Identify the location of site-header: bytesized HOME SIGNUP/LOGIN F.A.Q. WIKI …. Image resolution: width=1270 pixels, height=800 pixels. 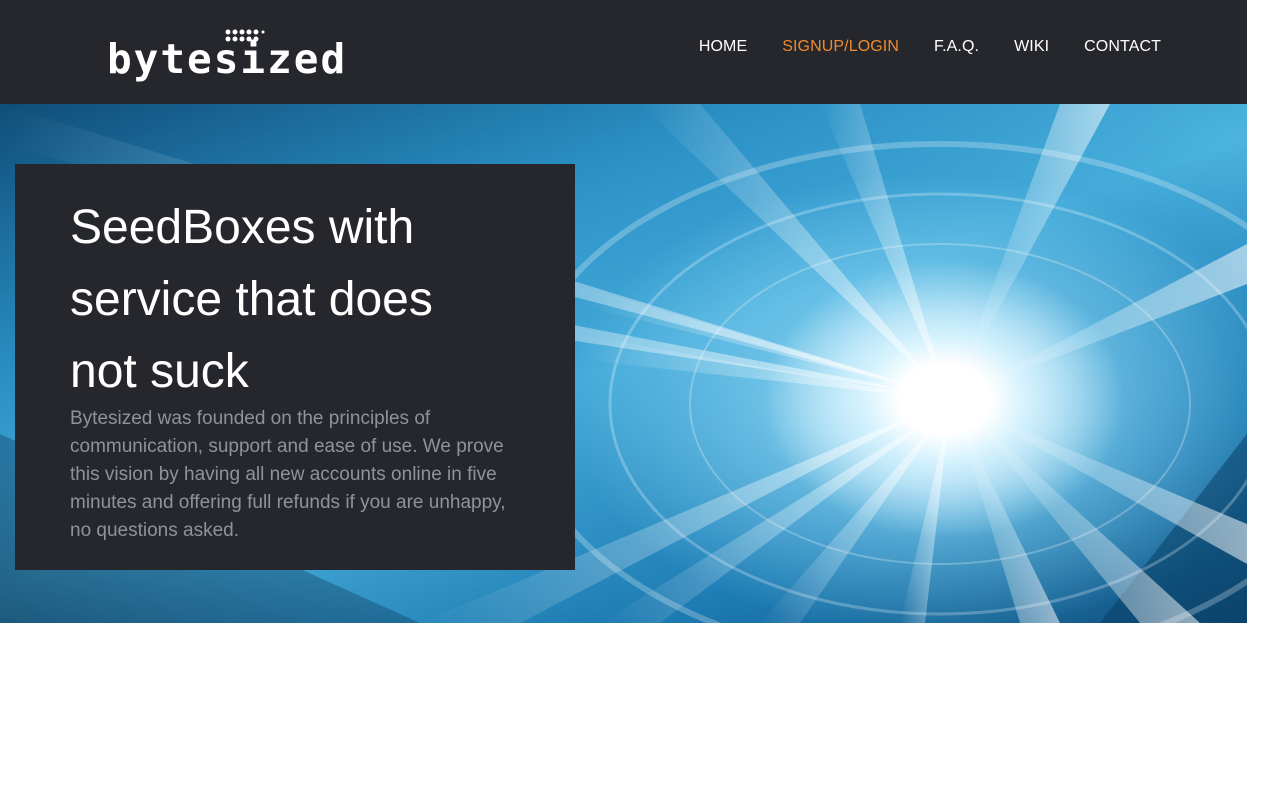
(623, 52).